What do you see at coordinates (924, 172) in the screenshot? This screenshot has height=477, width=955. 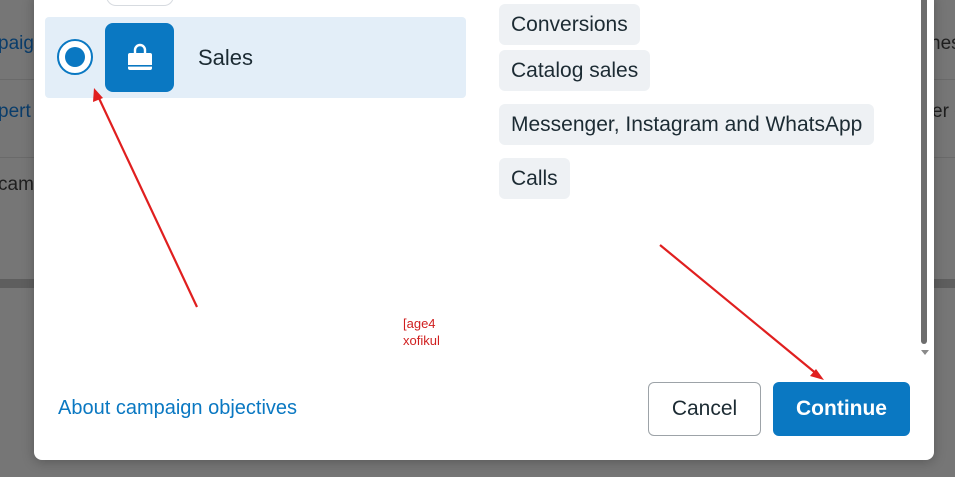 I see `dialog-scrollbar` at bounding box center [924, 172].